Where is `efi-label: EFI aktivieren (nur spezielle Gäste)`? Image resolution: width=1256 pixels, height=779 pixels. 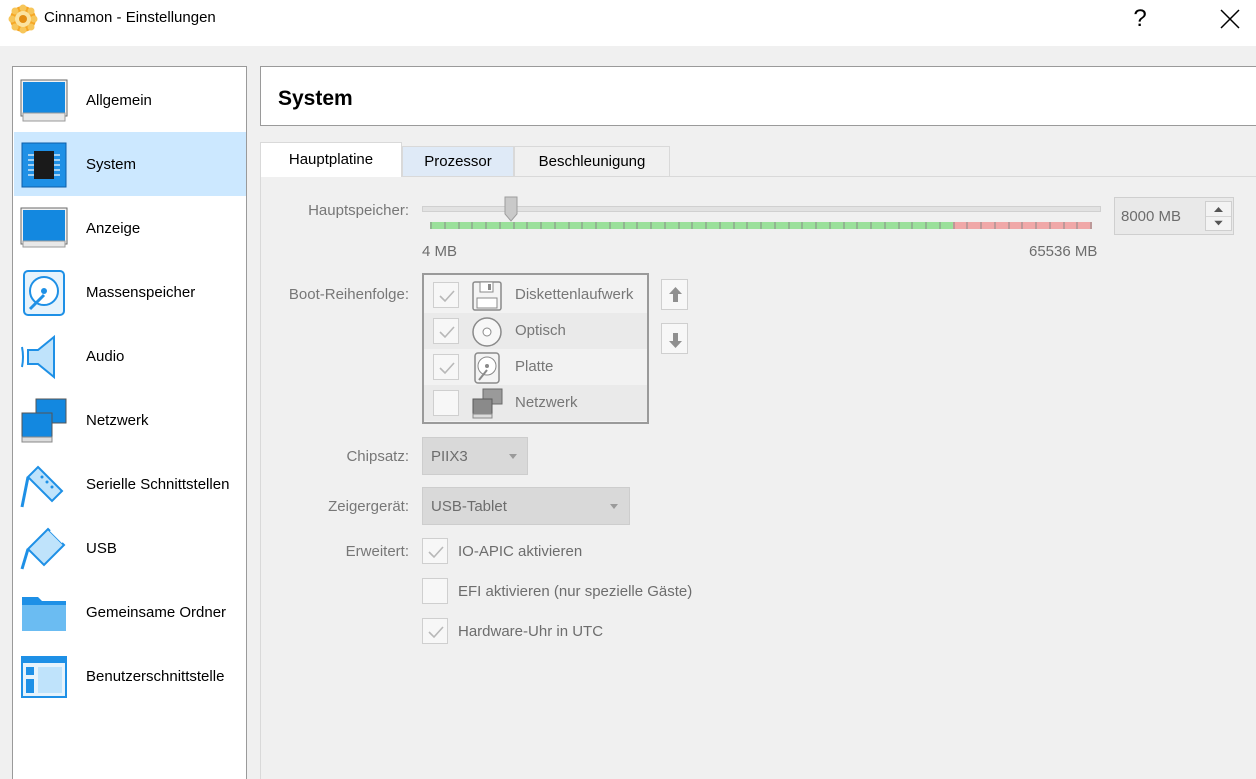 efi-label: EFI aktivieren (nur spezielle Gäste) is located at coordinates (575, 591).